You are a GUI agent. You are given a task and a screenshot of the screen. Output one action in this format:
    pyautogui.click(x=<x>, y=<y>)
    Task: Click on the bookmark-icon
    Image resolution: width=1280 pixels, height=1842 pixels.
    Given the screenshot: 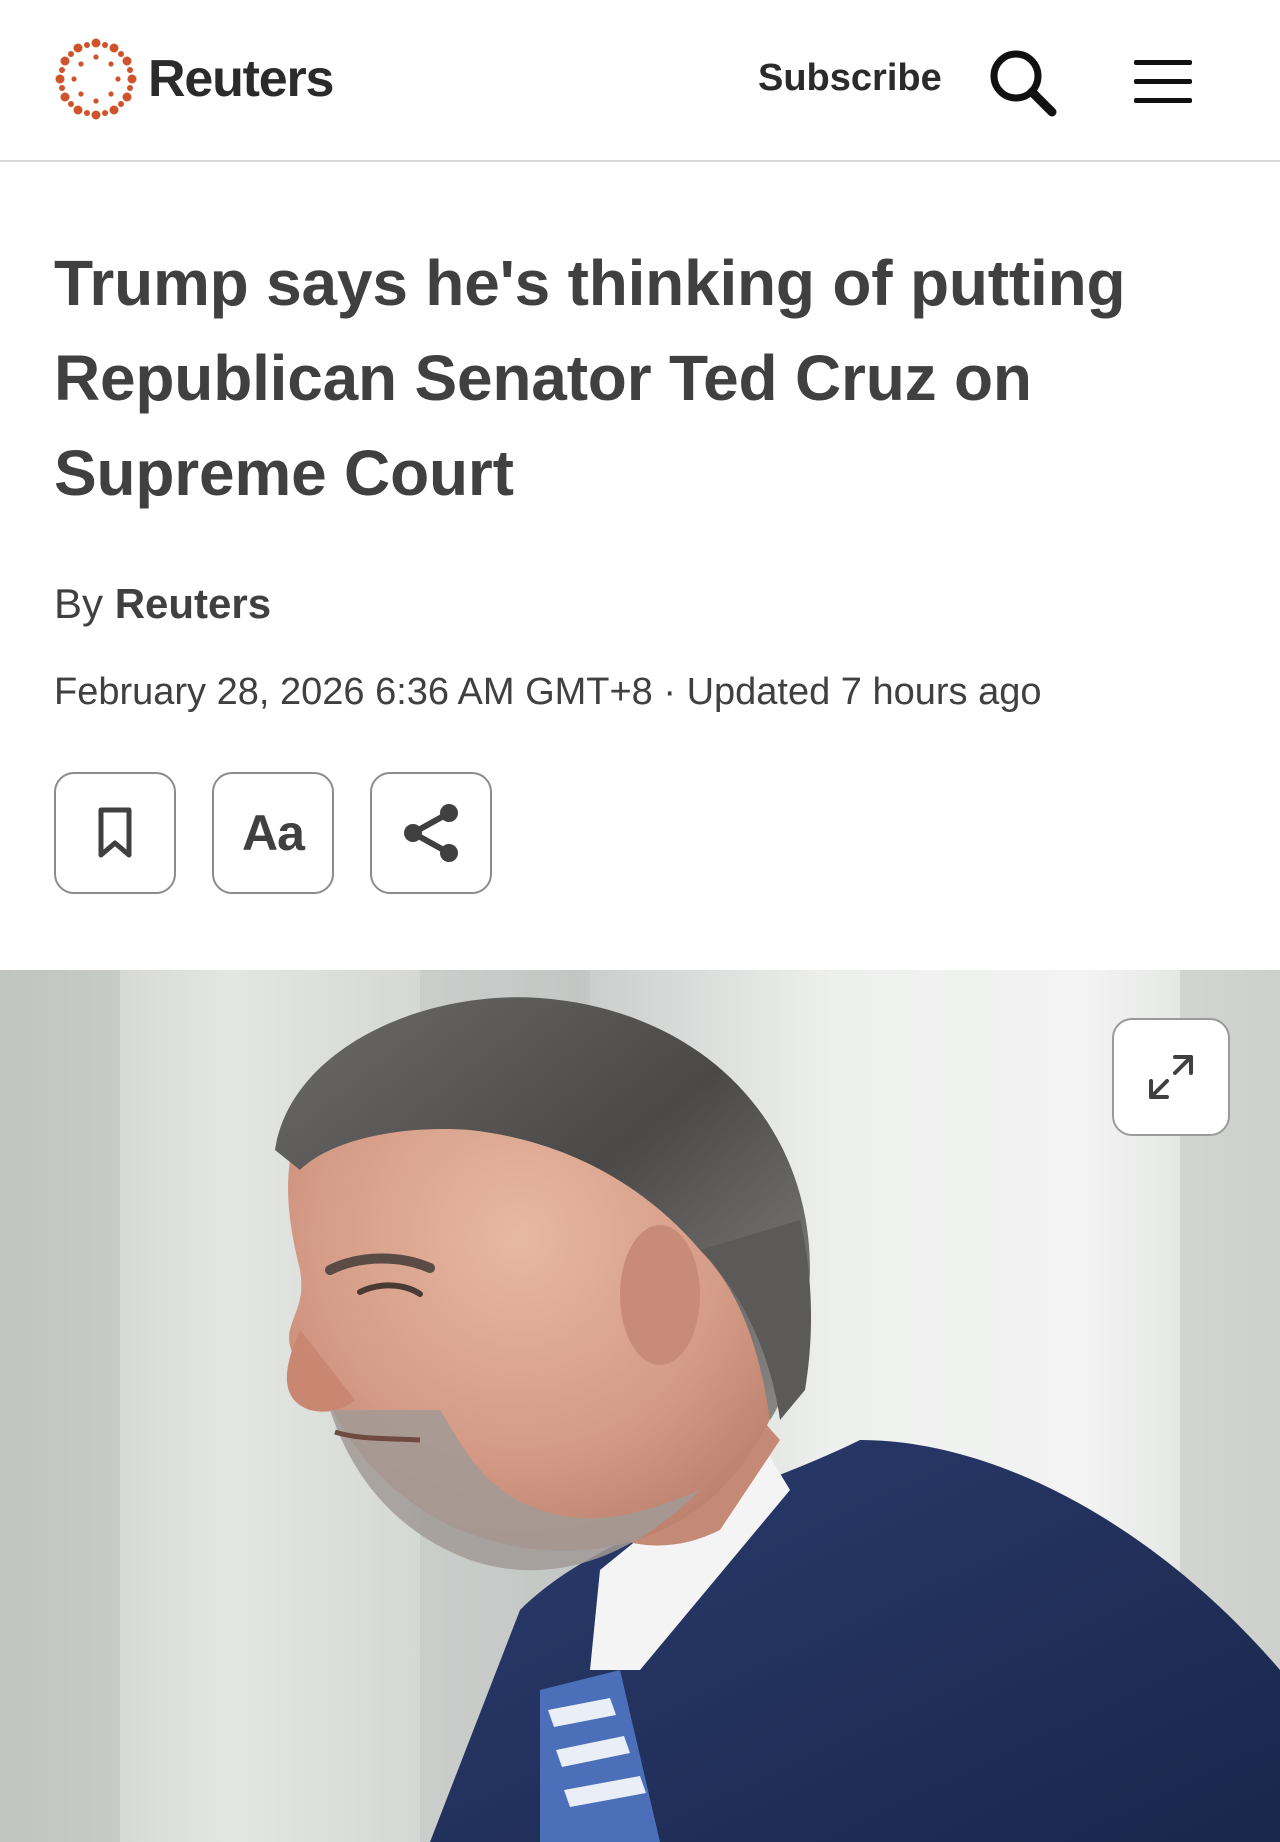 What is the action you would take?
    pyautogui.click(x=115, y=832)
    